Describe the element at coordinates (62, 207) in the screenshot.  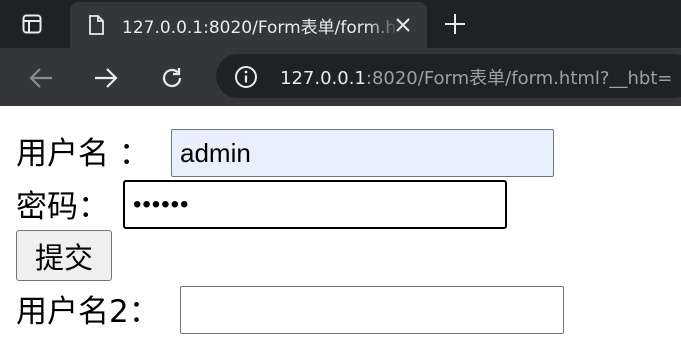
I see `password-label: 密码：` at that location.